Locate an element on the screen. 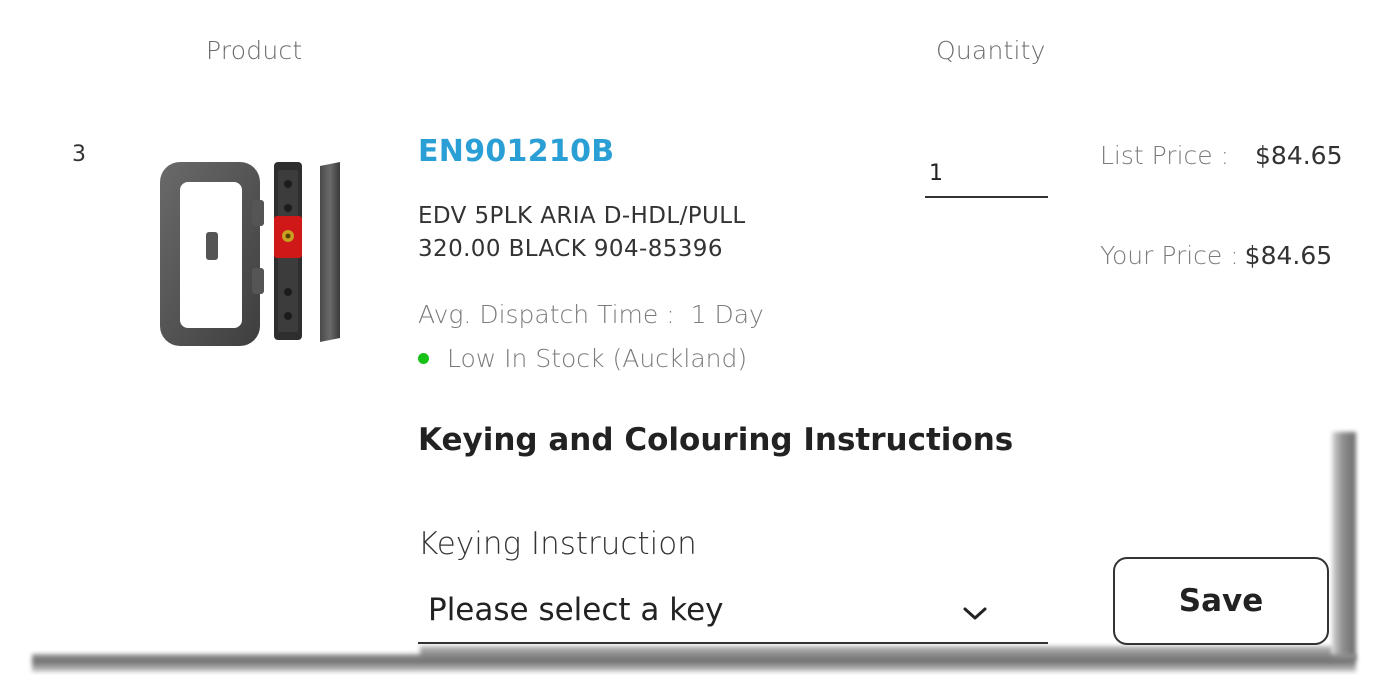  panel-shadow is located at coordinates (1344, 546).